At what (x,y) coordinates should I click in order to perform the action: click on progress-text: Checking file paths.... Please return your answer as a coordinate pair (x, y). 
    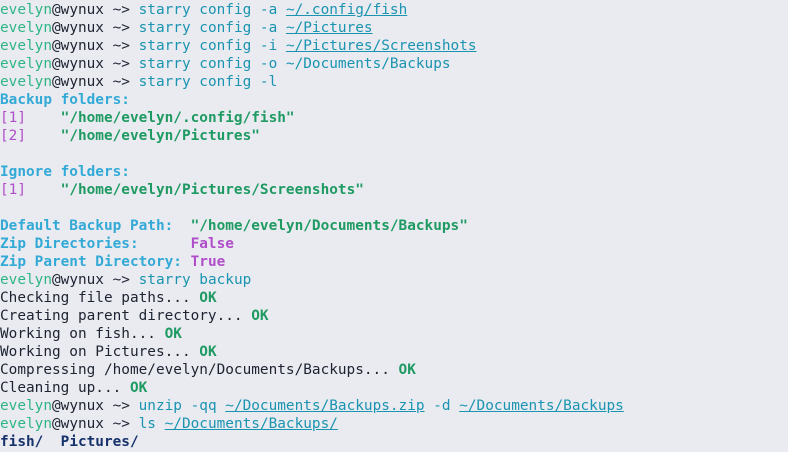
    Looking at the image, I should click on (100, 298).